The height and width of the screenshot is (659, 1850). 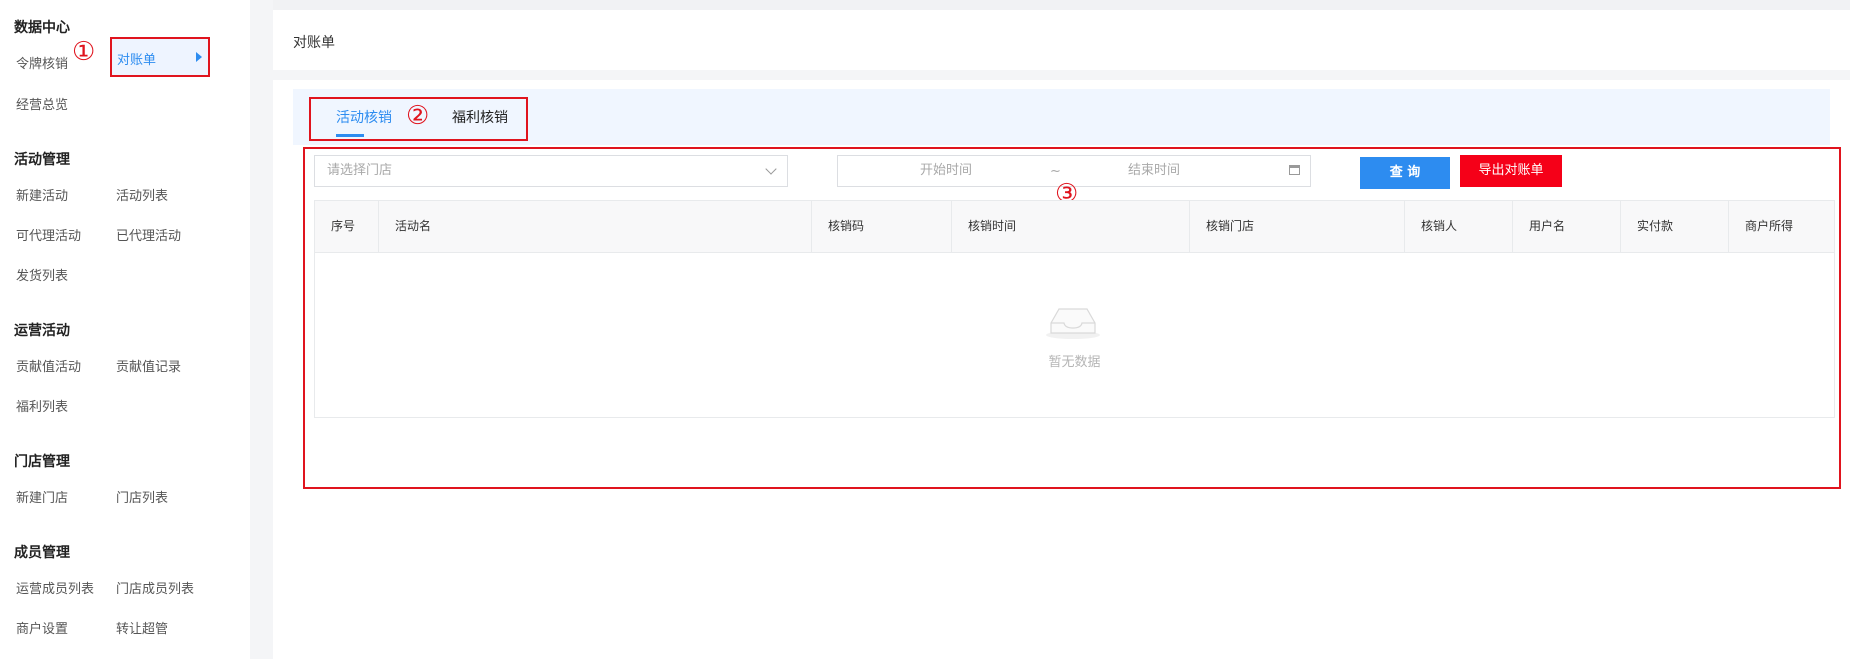 I want to click on sidebar-item-token-verify: 令牌核销, so click(x=42, y=62).